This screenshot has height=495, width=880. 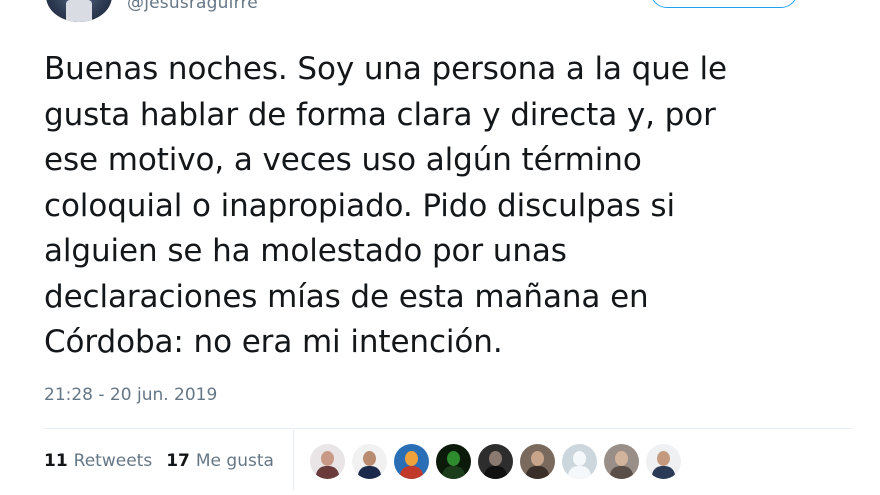 I want to click on likes-label: Me gusta, so click(x=234, y=461).